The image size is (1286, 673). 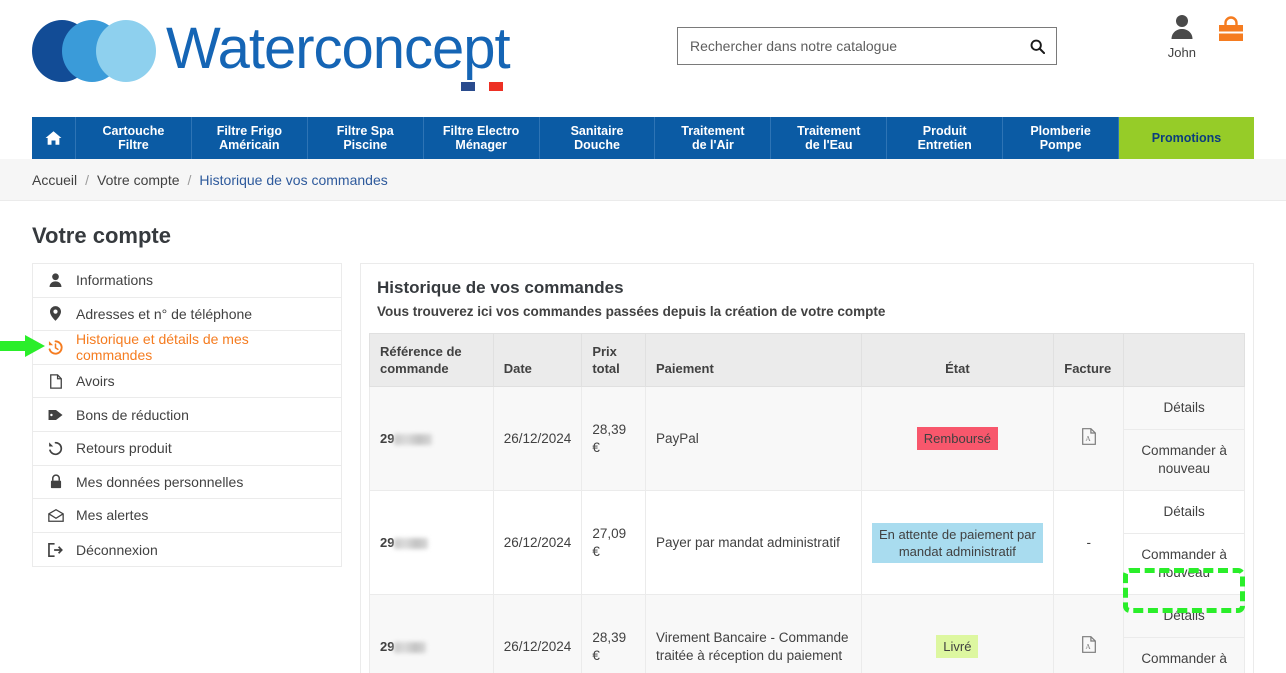 What do you see at coordinates (1182, 27) in the screenshot?
I see `user-icon` at bounding box center [1182, 27].